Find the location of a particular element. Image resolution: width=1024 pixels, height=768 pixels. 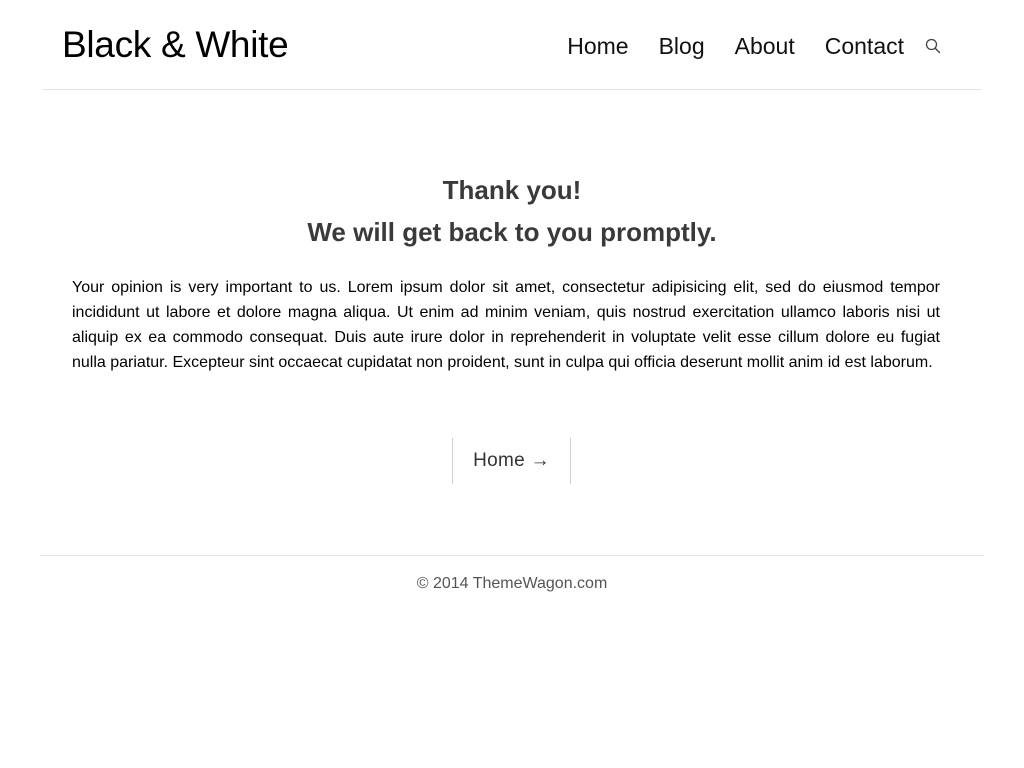

nav-item-about: About is located at coordinates (765, 46).